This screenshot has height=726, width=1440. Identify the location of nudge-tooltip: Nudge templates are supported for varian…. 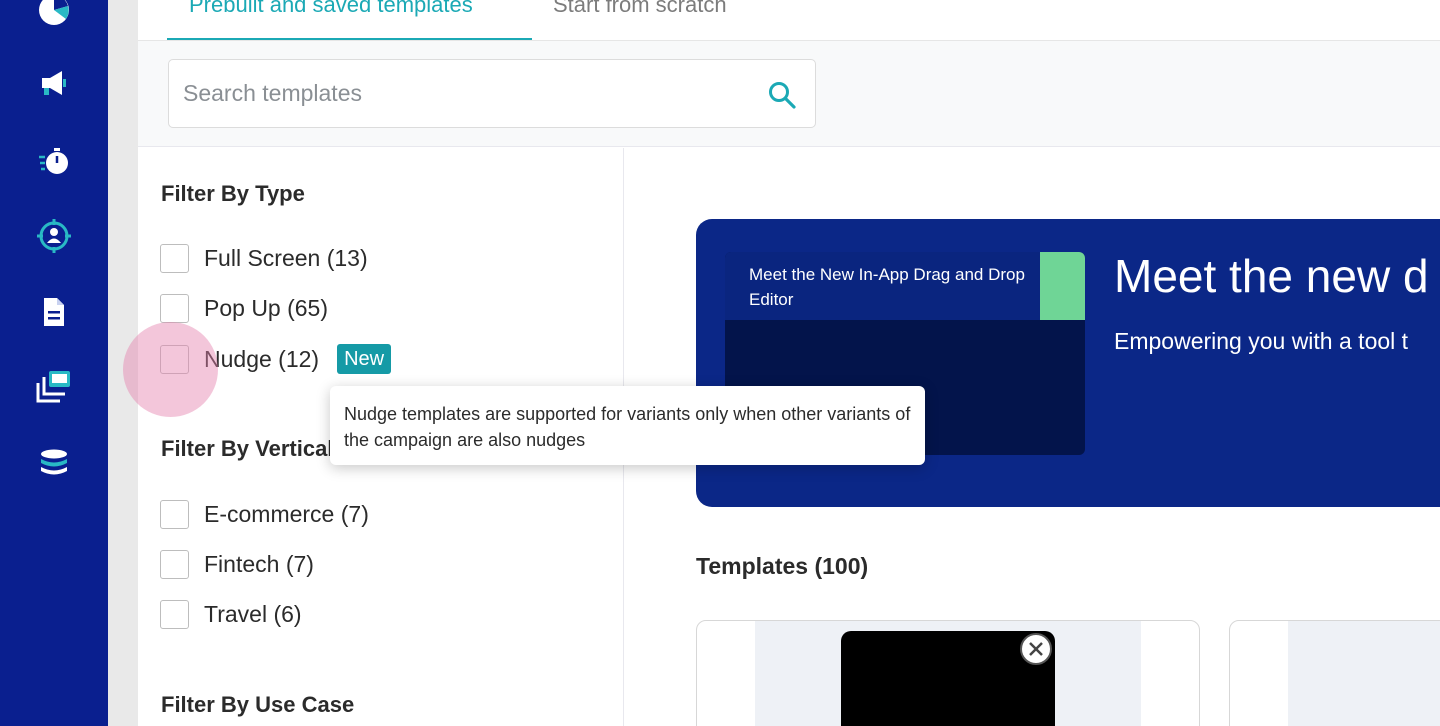
(627, 425).